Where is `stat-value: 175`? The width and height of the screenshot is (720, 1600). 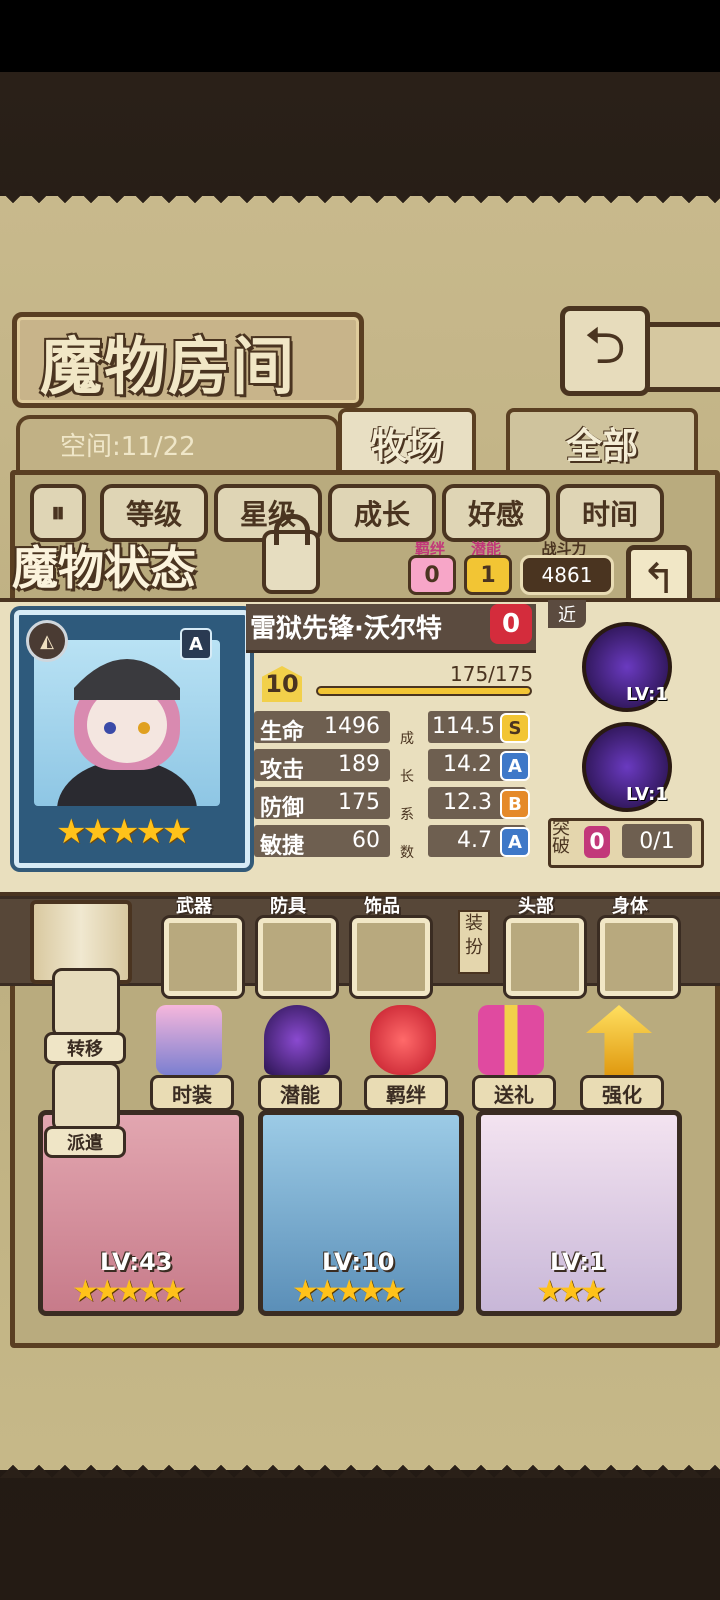 stat-value: 175 is located at coordinates (359, 802).